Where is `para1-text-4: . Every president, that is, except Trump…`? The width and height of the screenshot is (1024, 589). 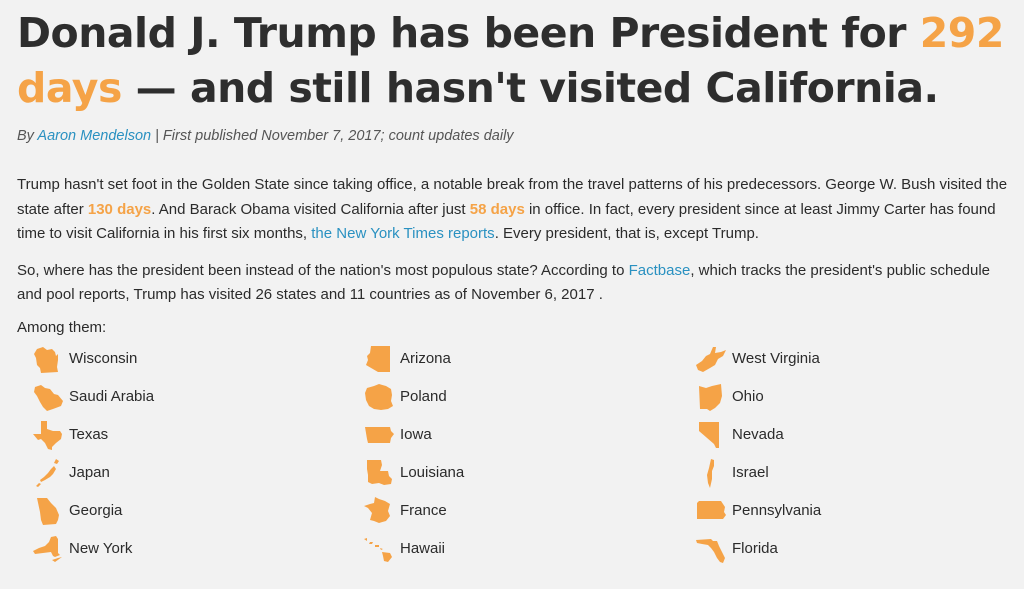 para1-text-4: . Every president, that is, except Trump… is located at coordinates (626, 233).